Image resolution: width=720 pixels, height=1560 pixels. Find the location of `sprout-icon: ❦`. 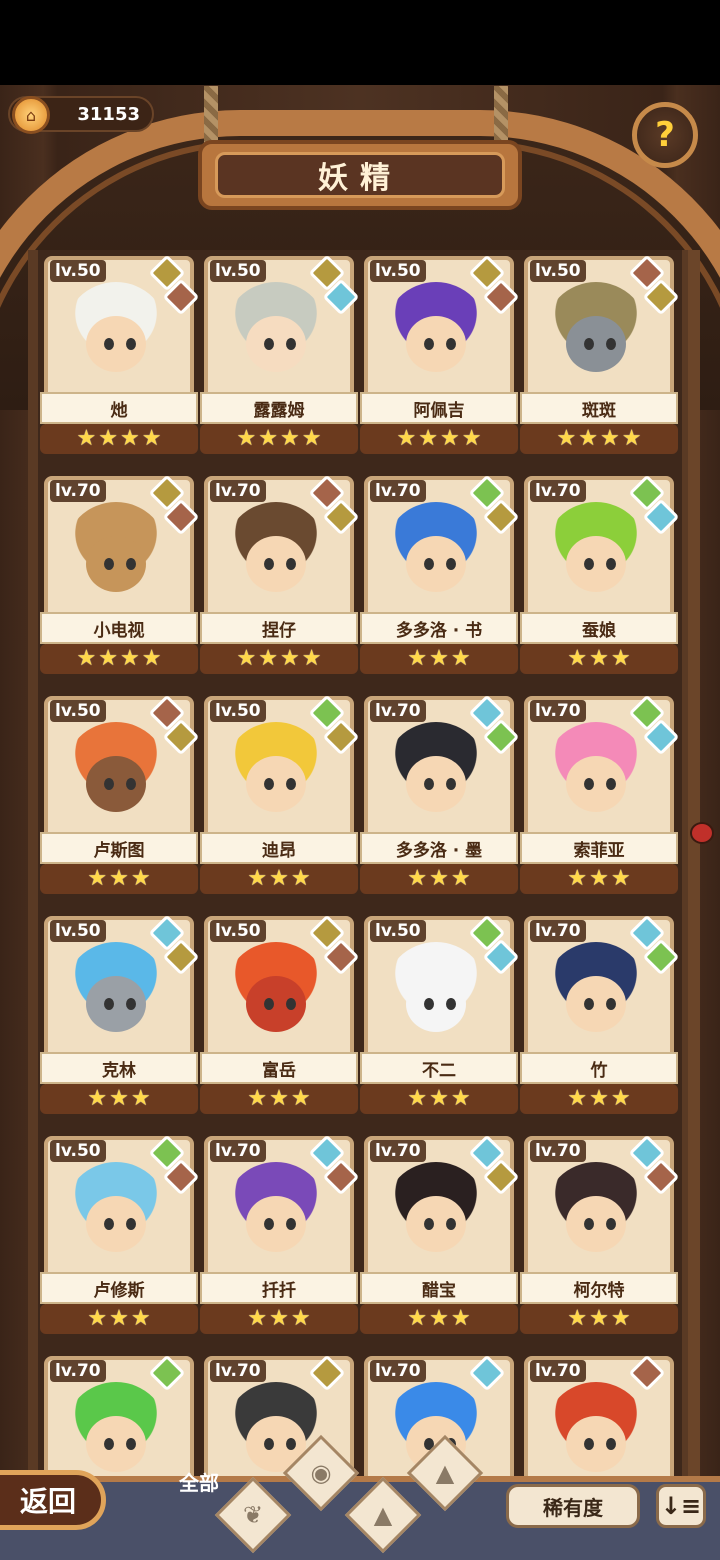

sprout-icon: ❦ is located at coordinates (253, 1515).